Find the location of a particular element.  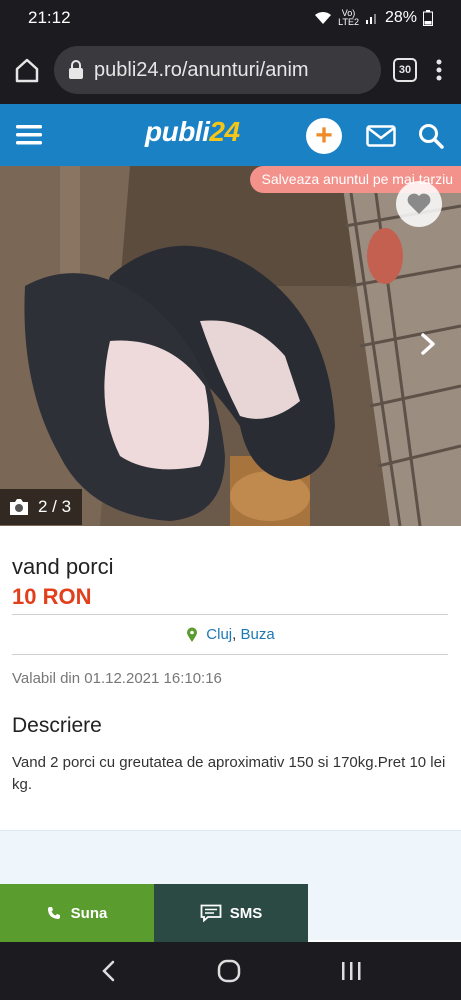

location-city-link: Cluj is located at coordinates (219, 634).